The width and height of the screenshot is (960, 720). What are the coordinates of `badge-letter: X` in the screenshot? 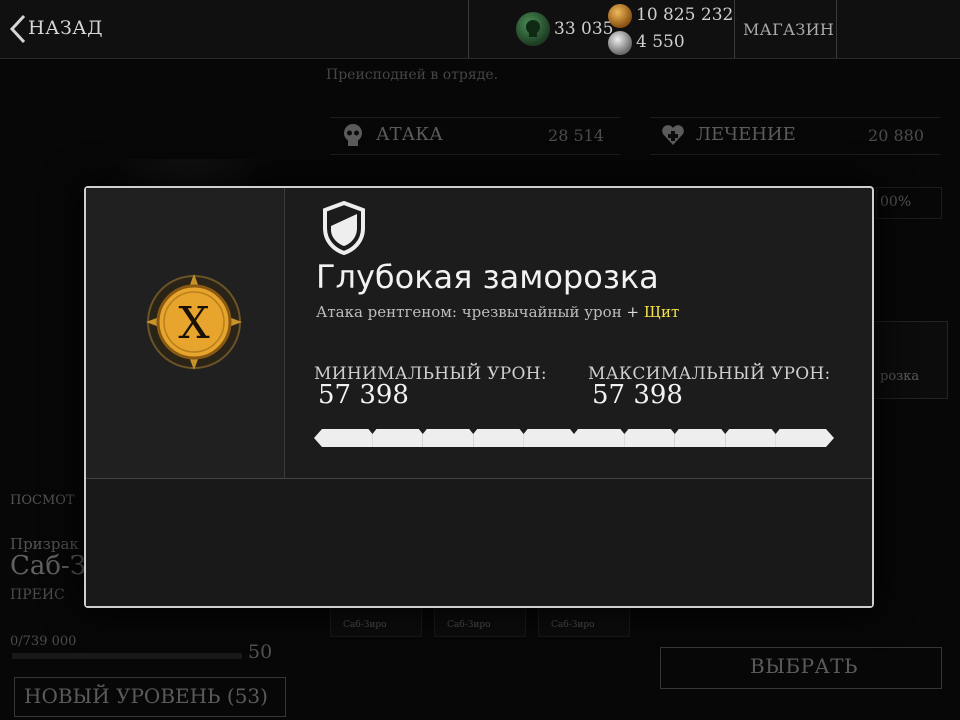 It's located at (194, 323).